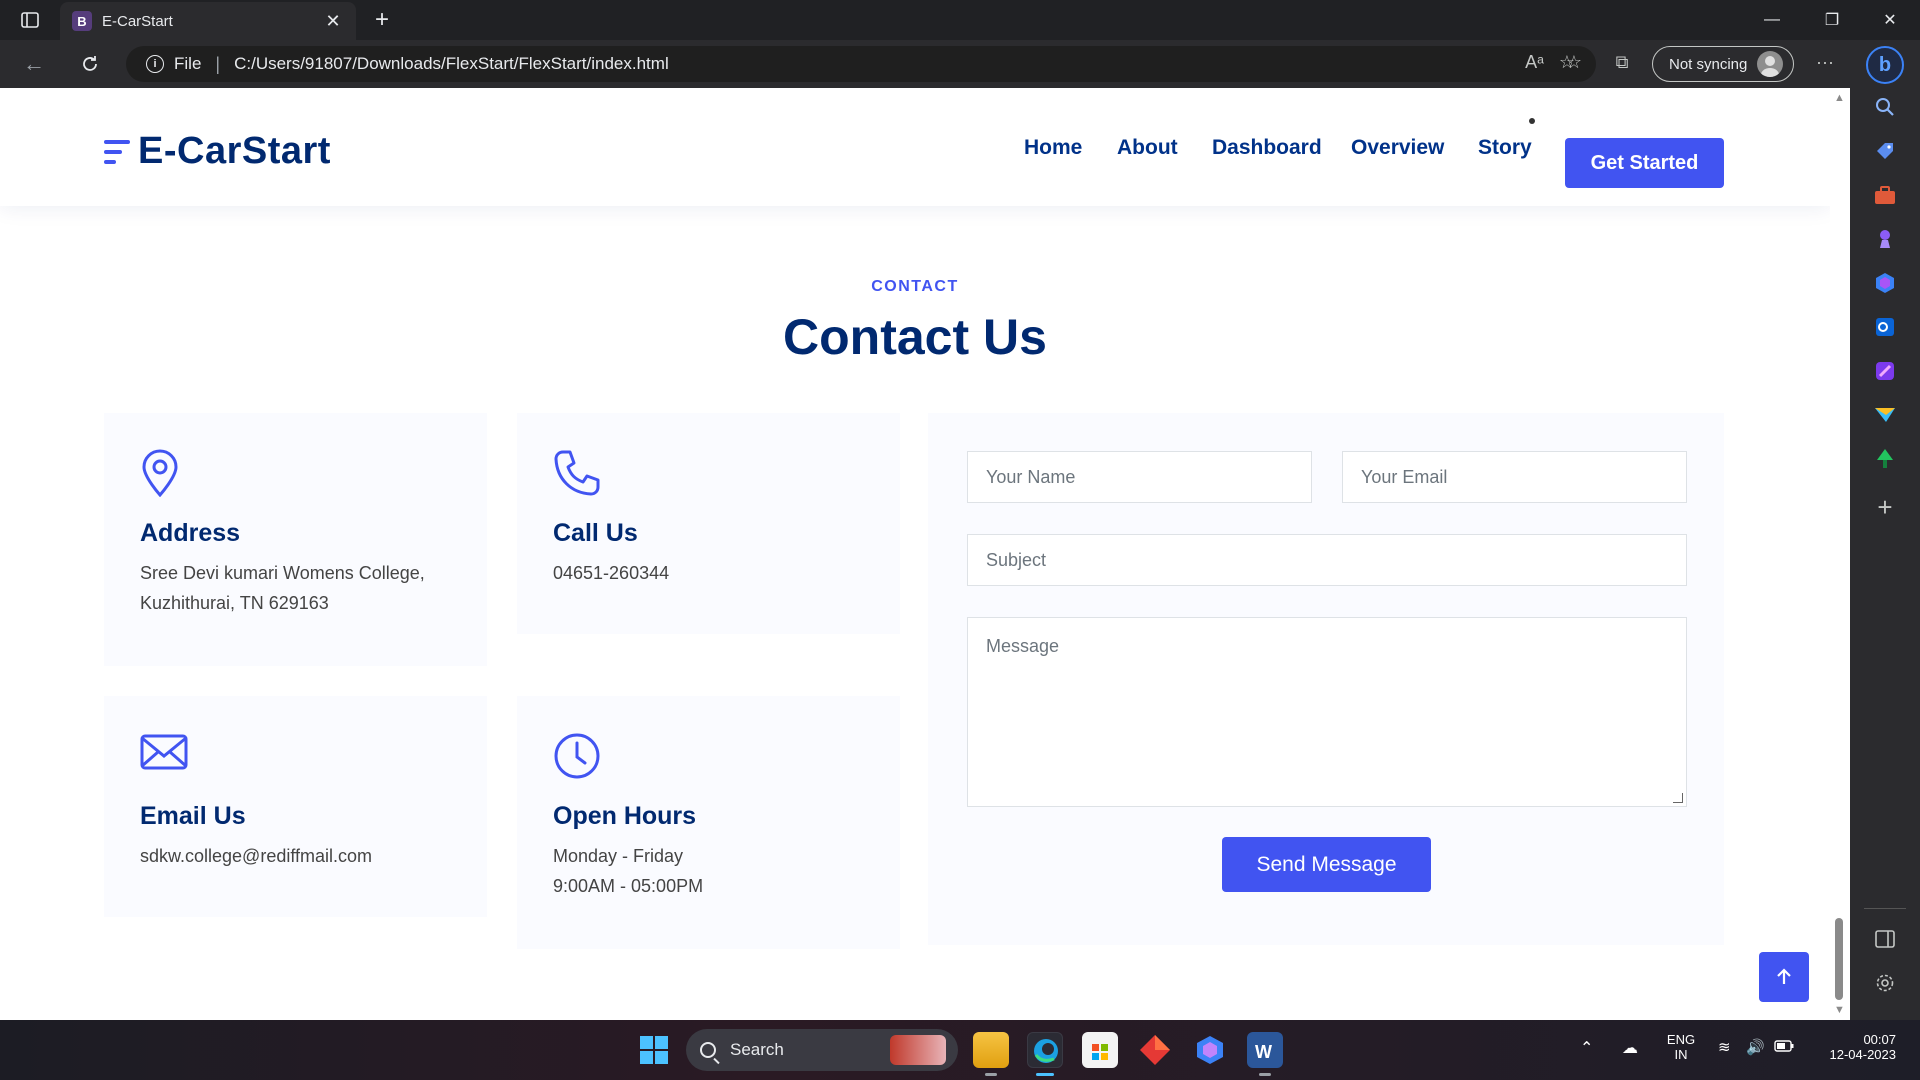 The width and height of the screenshot is (1920, 1080). I want to click on message-textarea: Message, so click(1327, 712).